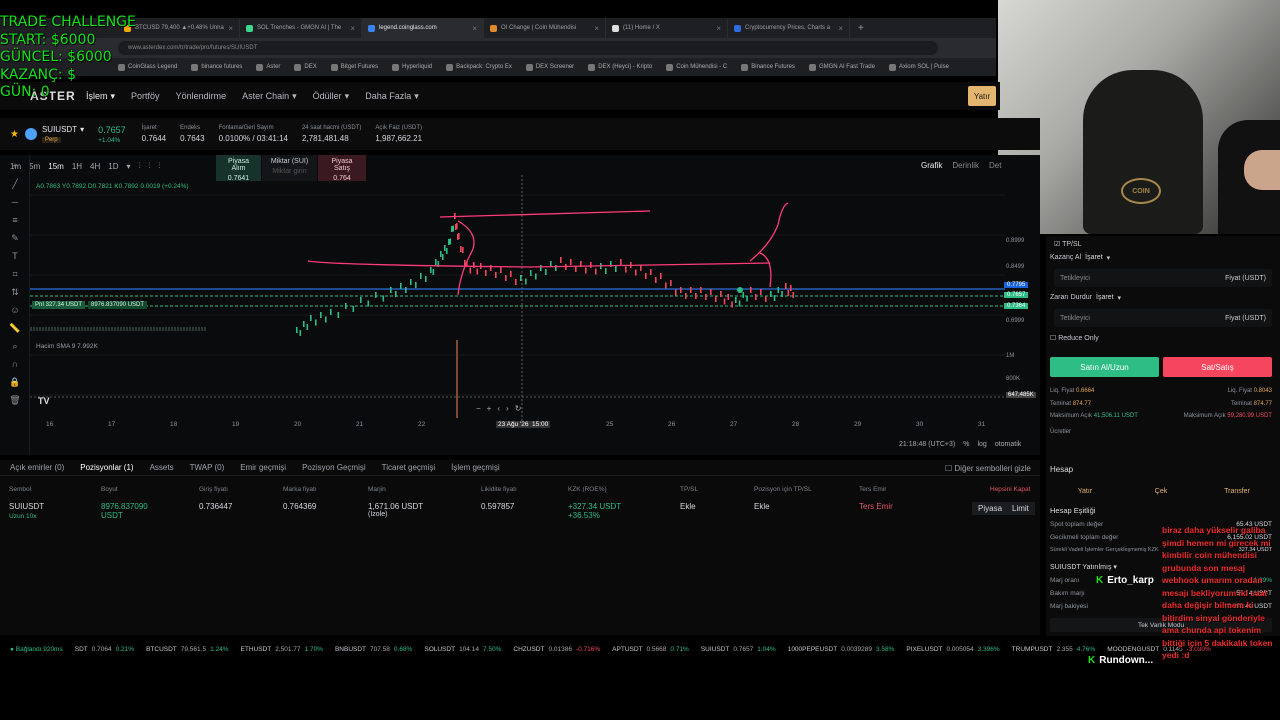 The width and height of the screenshot is (1280, 720). Describe the element at coordinates (861, 28) in the screenshot. I see `new-tab-icon: +` at that location.